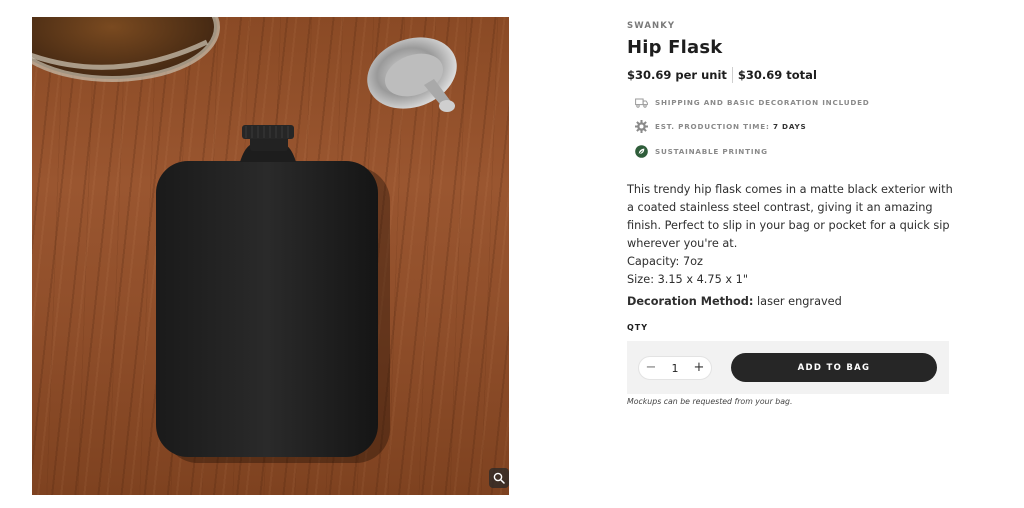 This screenshot has height=508, width=1024. I want to click on price-divider, so click(732, 75).